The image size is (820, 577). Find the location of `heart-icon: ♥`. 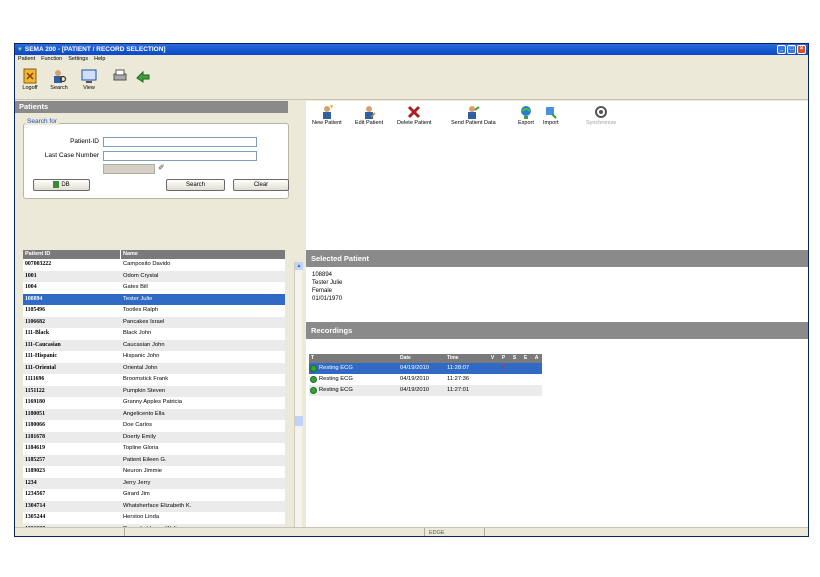

heart-icon: ♥ is located at coordinates (20, 49).